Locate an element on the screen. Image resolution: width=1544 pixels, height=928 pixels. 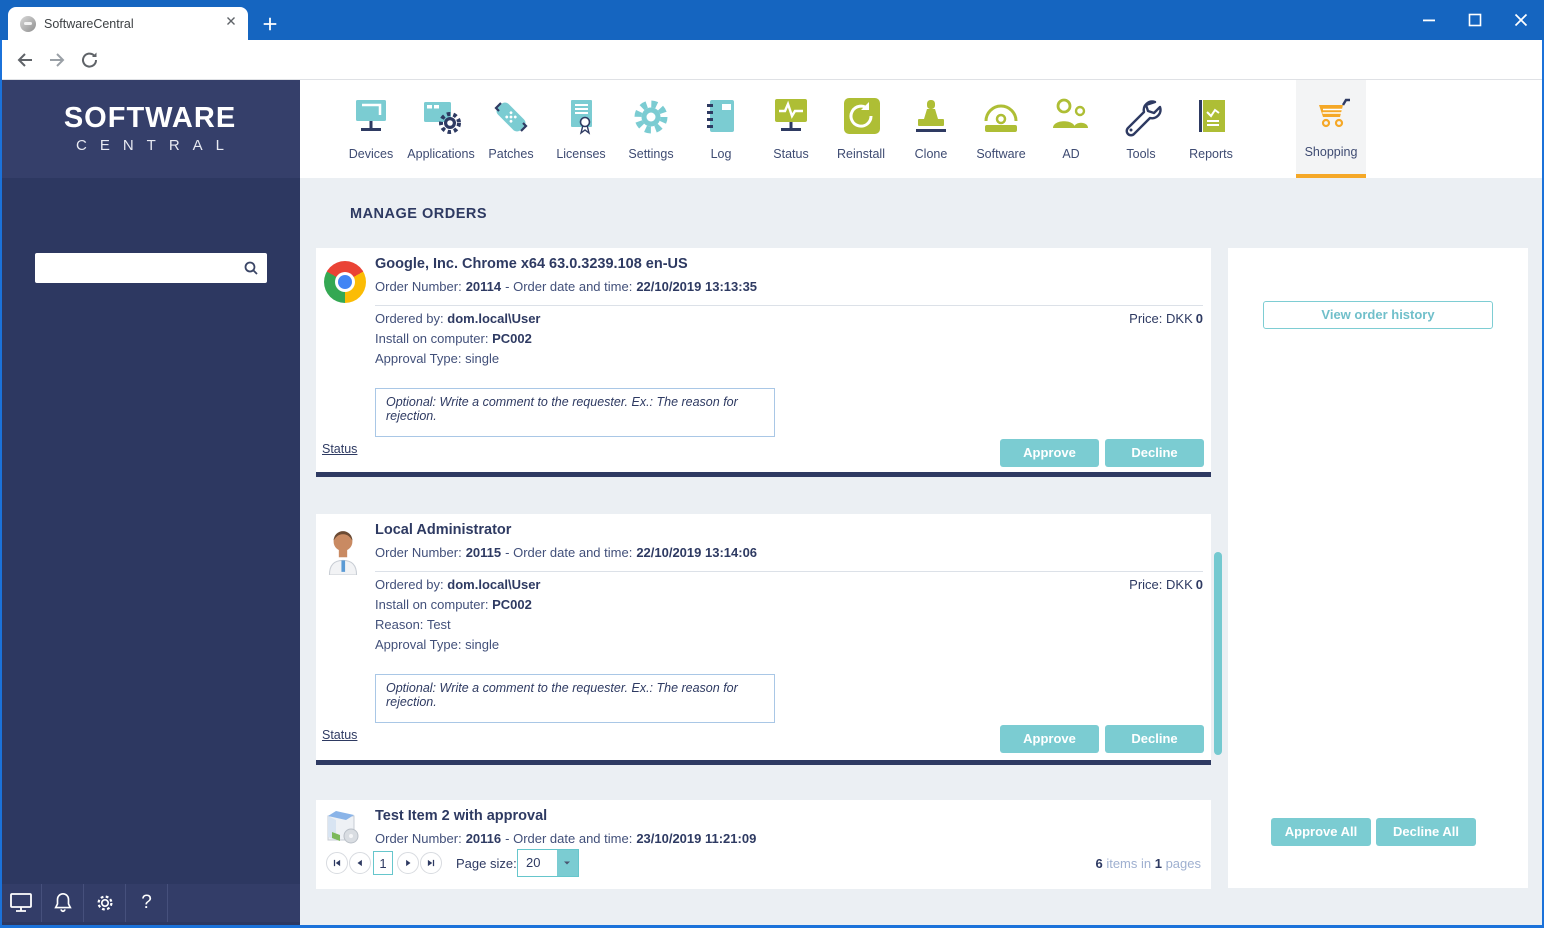
sidebar-search-input is located at coordinates (139, 268).